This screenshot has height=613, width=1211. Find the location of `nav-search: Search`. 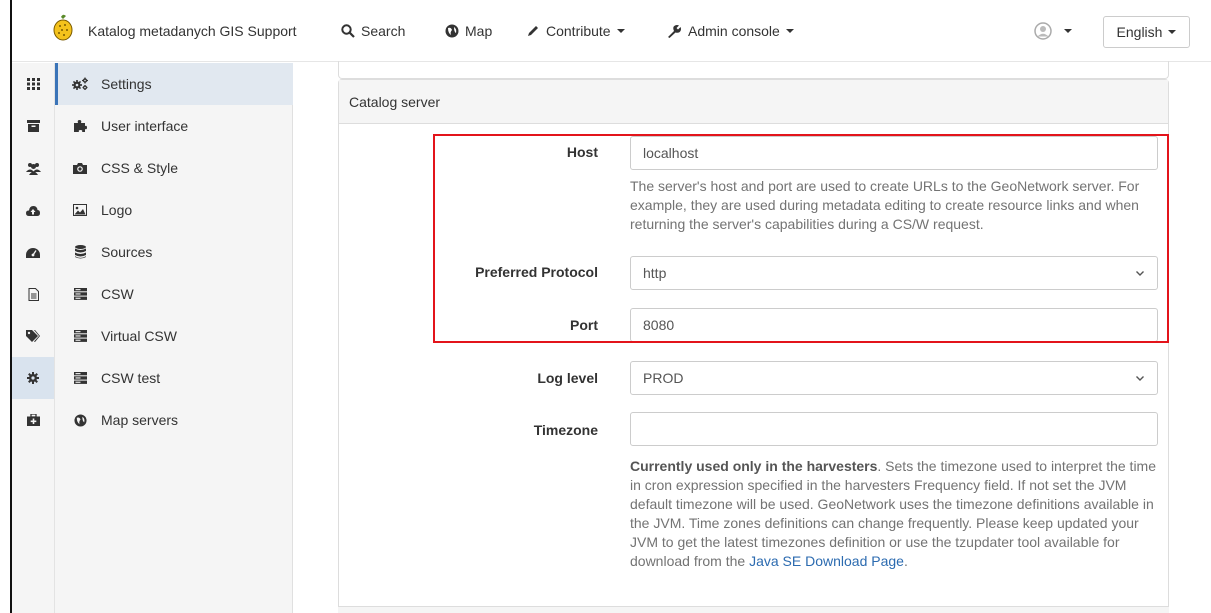

nav-search: Search is located at coordinates (373, 31).